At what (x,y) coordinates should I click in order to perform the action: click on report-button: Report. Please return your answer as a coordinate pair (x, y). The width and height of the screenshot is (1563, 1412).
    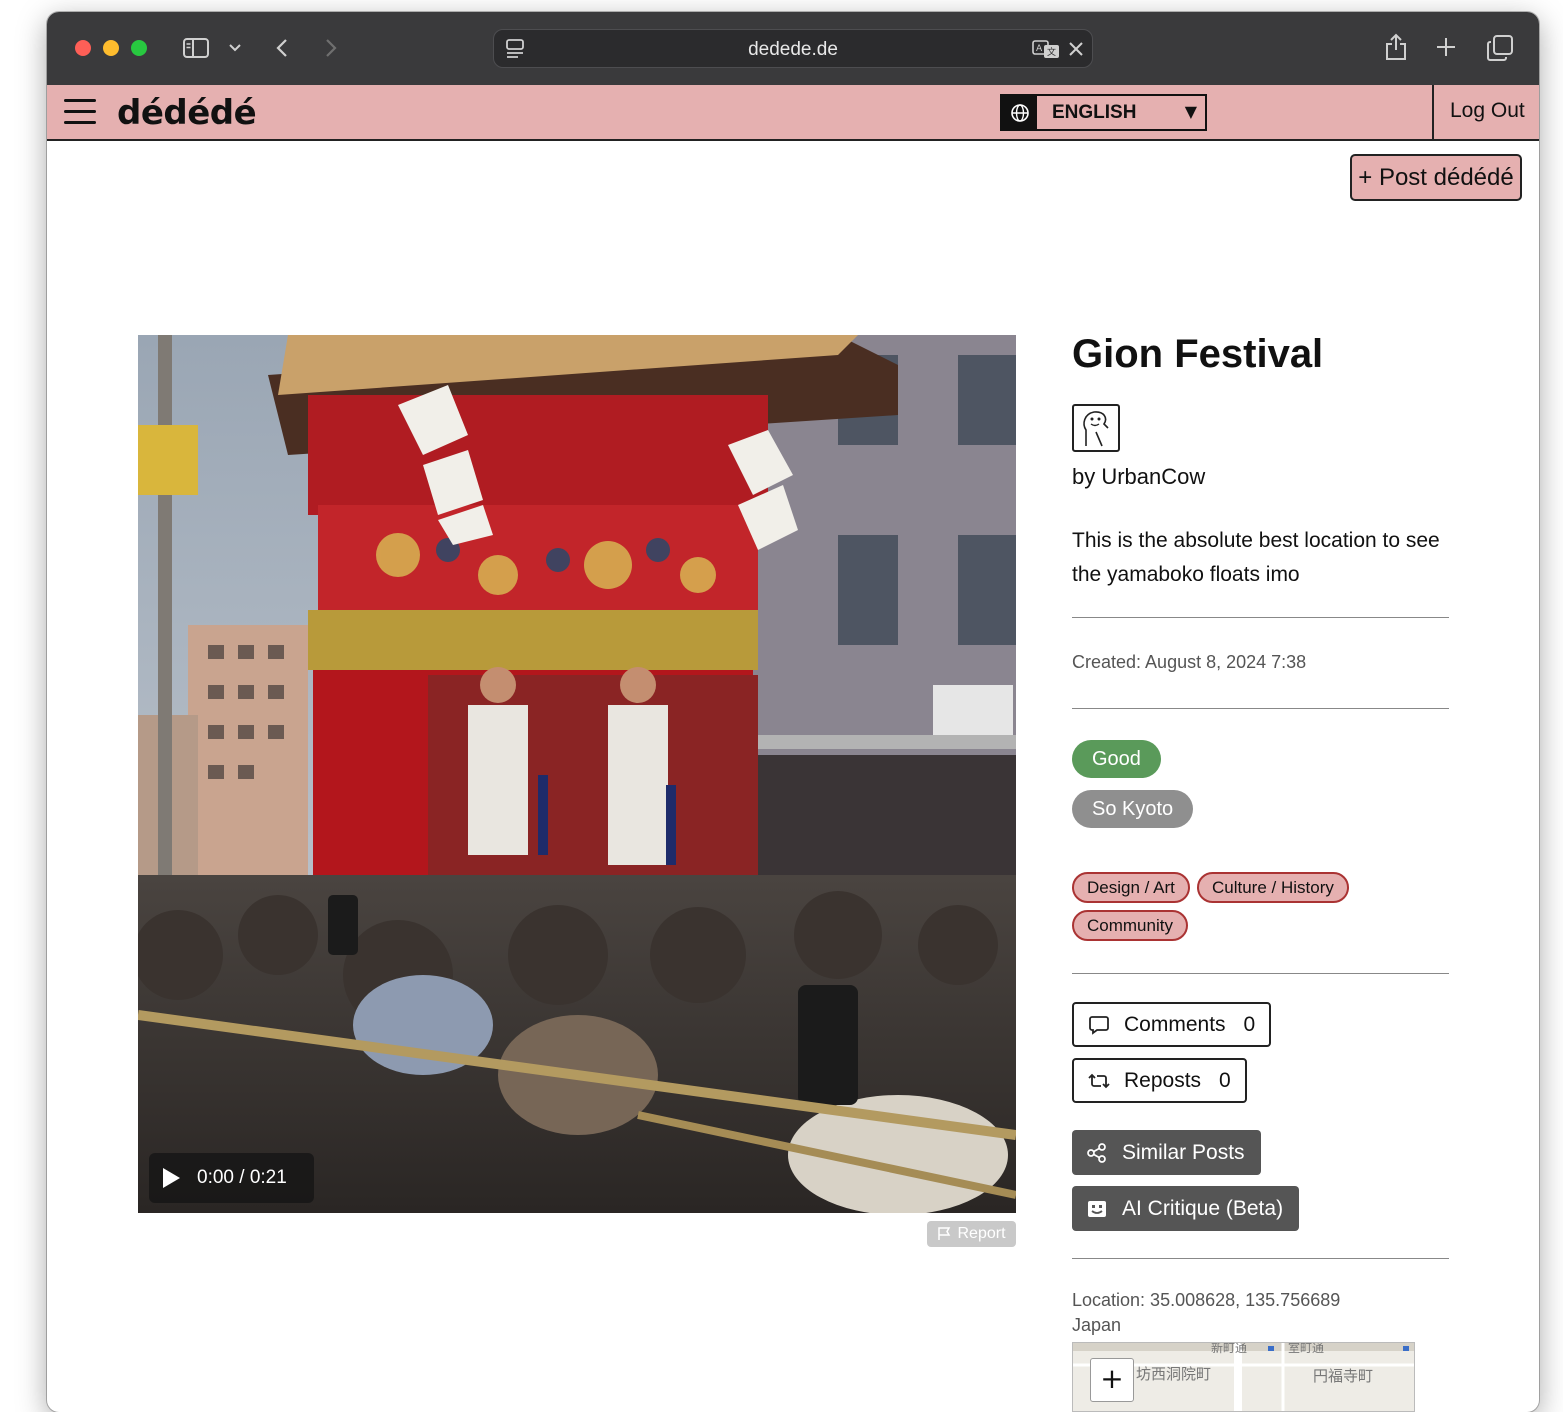
    Looking at the image, I should click on (971, 1234).